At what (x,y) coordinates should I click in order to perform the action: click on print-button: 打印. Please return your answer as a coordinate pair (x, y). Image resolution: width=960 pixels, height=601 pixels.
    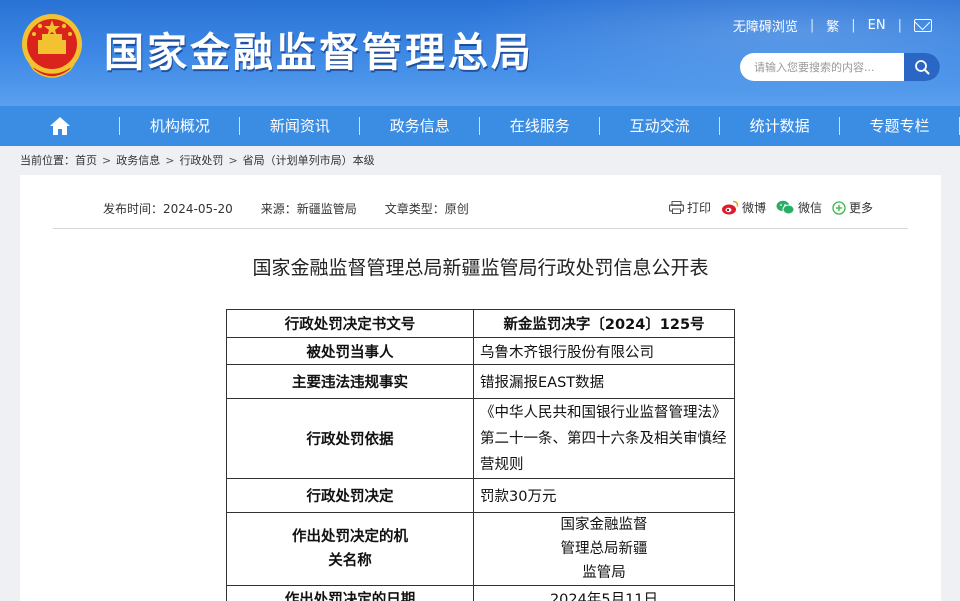
    Looking at the image, I should click on (690, 207).